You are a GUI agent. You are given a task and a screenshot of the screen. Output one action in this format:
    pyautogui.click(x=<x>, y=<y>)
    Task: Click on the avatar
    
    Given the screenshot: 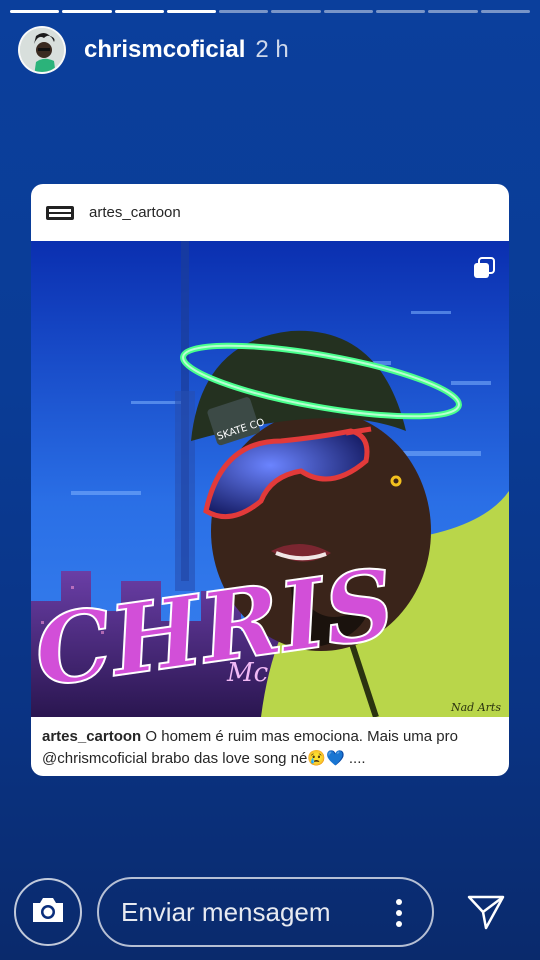 What is the action you would take?
    pyautogui.click(x=42, y=50)
    